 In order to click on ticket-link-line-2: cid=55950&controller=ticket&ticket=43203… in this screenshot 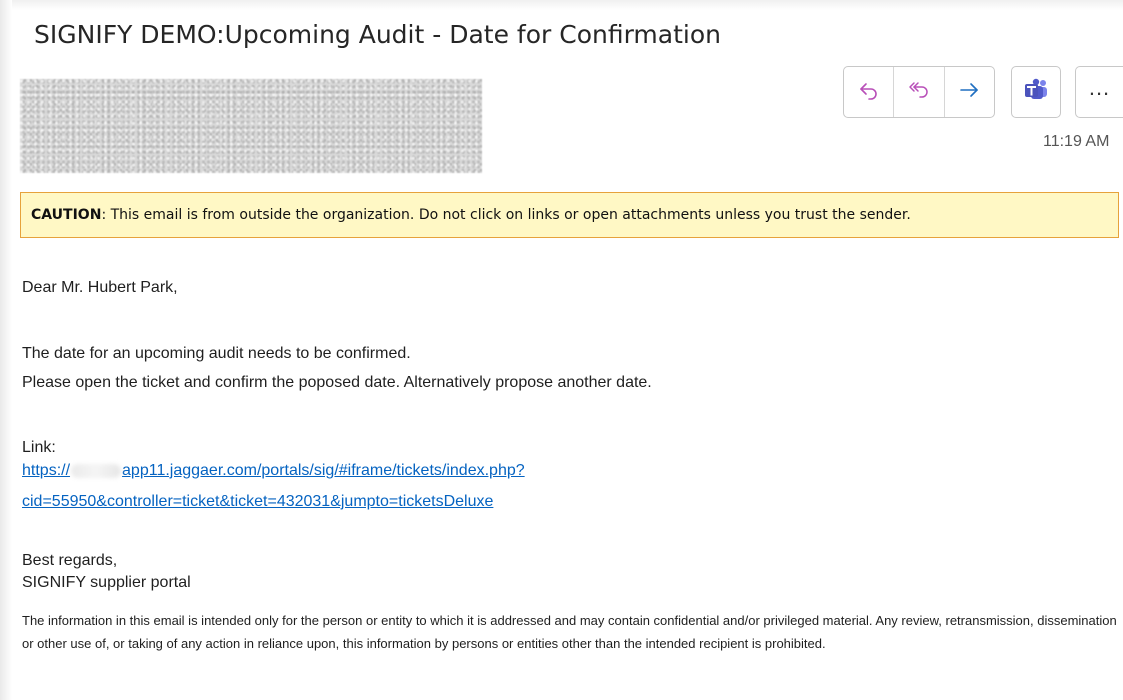, I will do `click(257, 502)`.